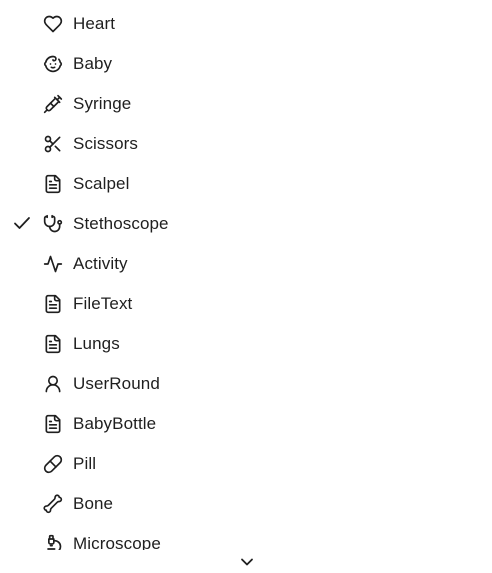 The image size is (492, 573). Describe the element at coordinates (115, 423) in the screenshot. I see `menu-item-label: BabyBottle` at that location.